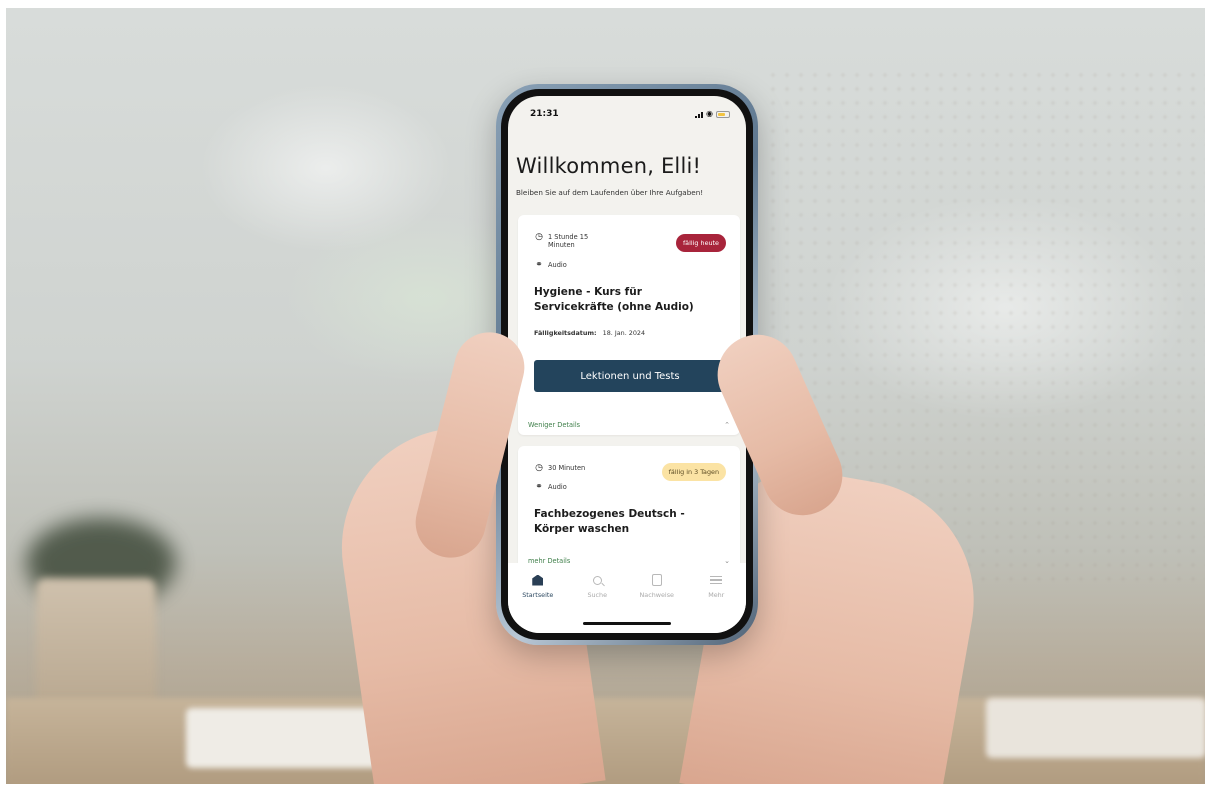 This screenshot has height=789, width=1211. Describe the element at coordinates (1095, 728) in the screenshot. I see `background-paper` at that location.